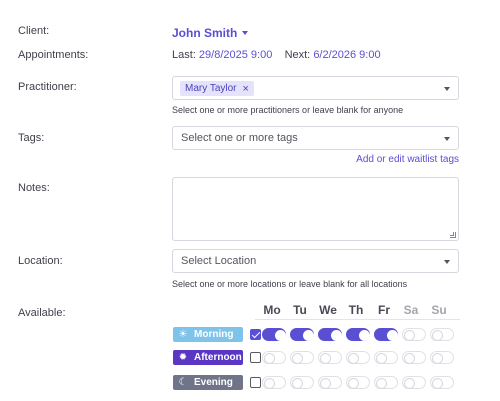  I want to click on day-toggle-evening-su, so click(442, 382).